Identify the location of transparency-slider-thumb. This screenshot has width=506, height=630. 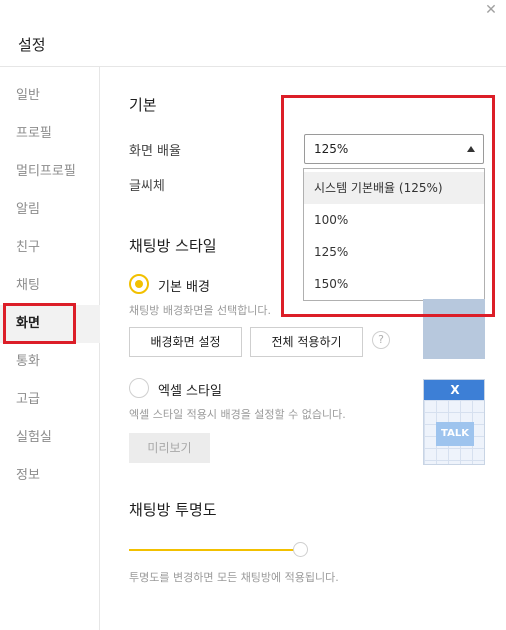
(300, 549).